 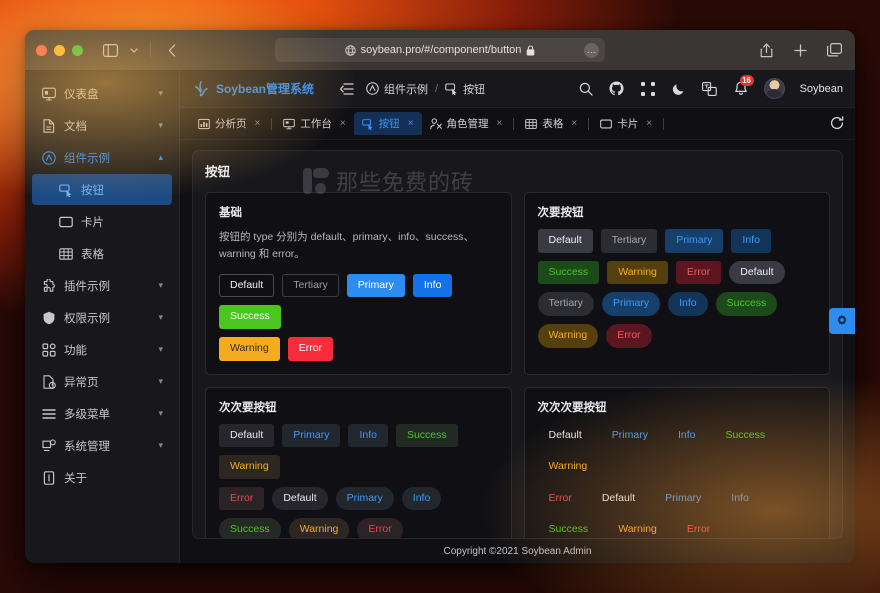 I want to click on sidebar-item-5: 表格, so click(x=102, y=253).